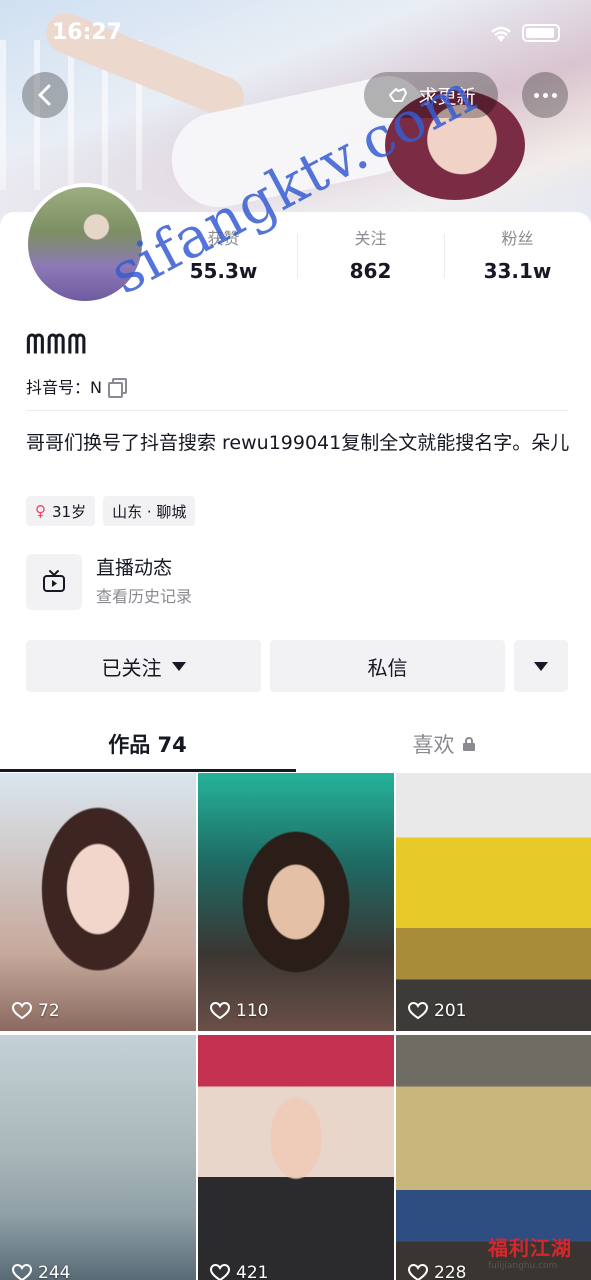 This screenshot has height=1280, width=591. Describe the element at coordinates (252, 1011) in the screenshot. I see `like-count-text: 110` at that location.